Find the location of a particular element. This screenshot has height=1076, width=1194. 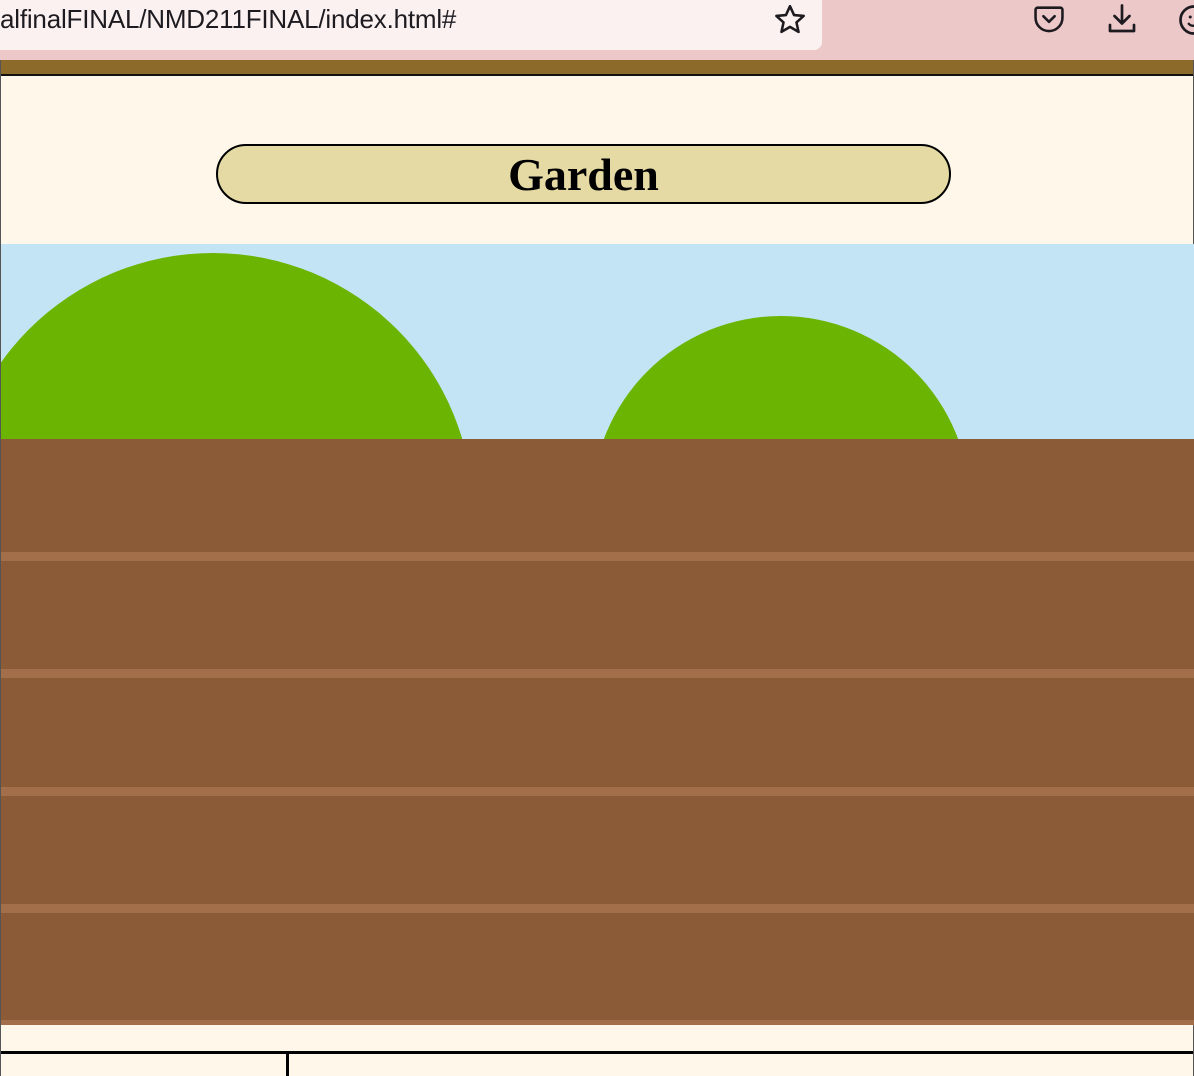

pocket-icon is located at coordinates (1049, 19).